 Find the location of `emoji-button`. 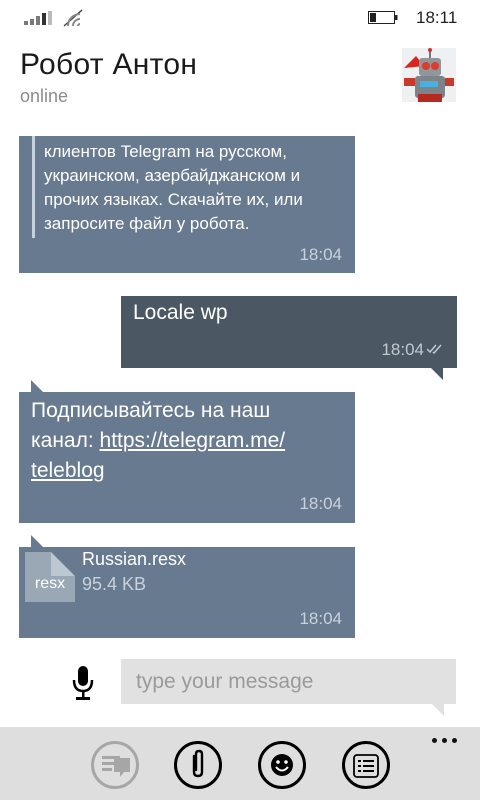

emoji-button is located at coordinates (282, 765).